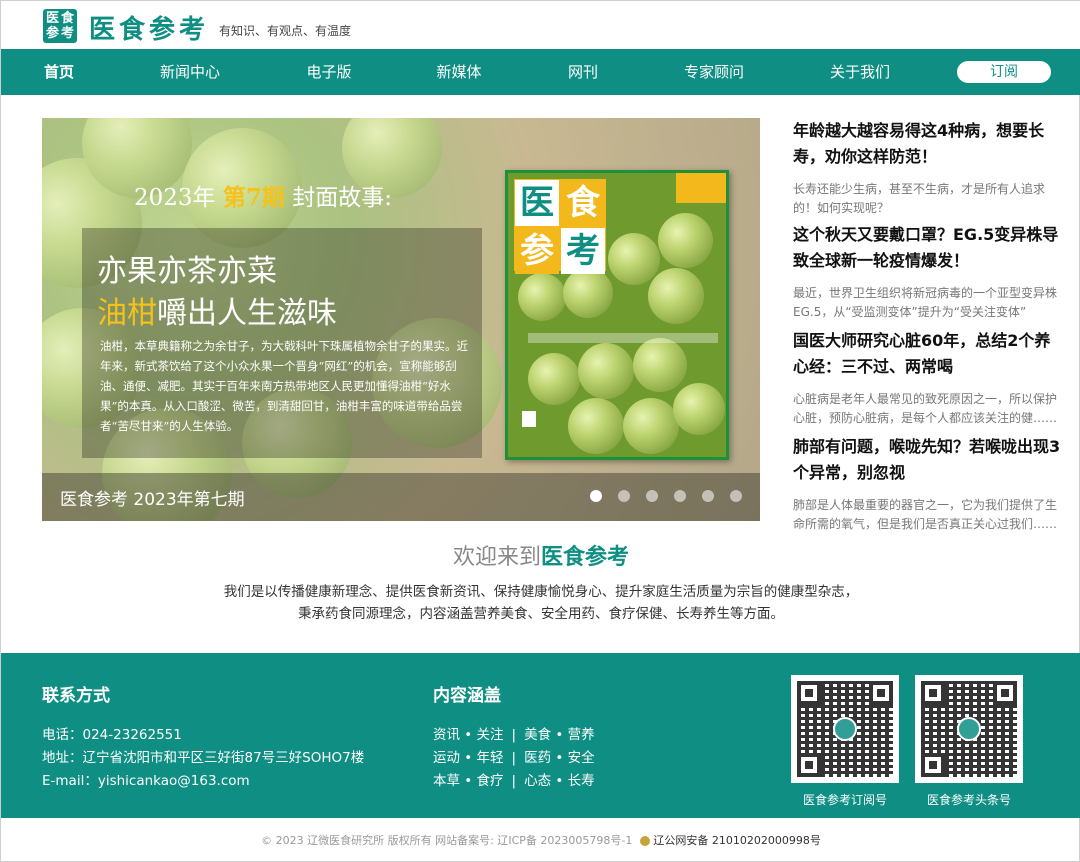  I want to click on cover-logo-char: 考, so click(583, 251).